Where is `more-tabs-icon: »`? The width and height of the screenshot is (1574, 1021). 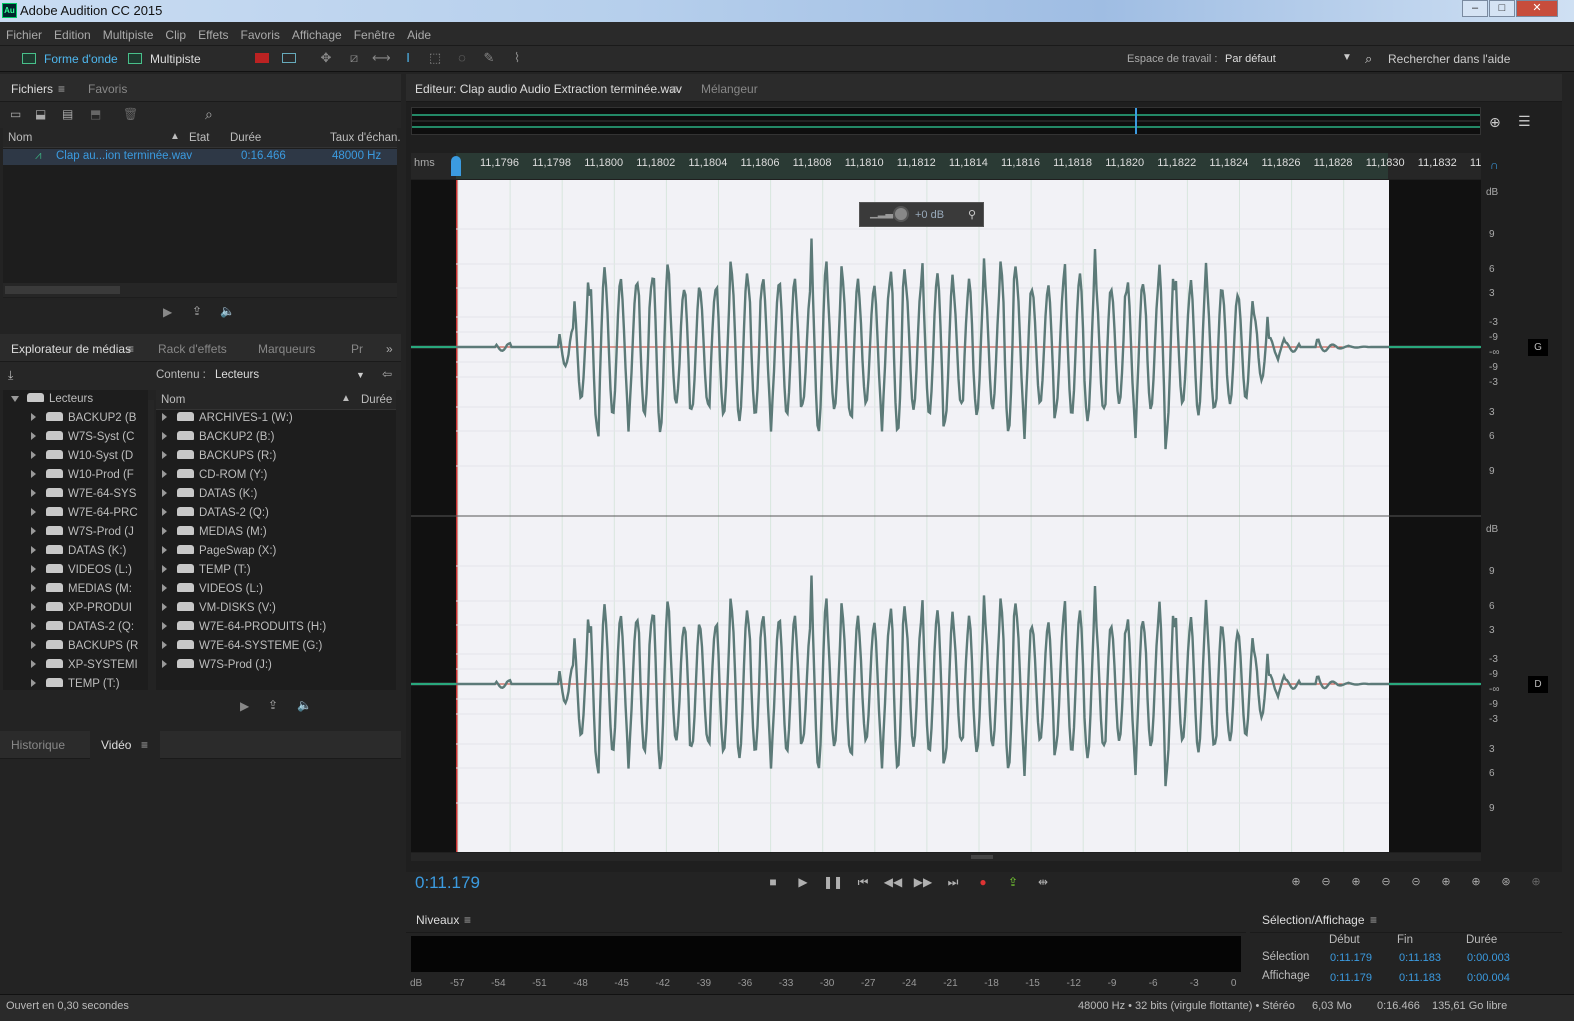 more-tabs-icon: » is located at coordinates (389, 349).